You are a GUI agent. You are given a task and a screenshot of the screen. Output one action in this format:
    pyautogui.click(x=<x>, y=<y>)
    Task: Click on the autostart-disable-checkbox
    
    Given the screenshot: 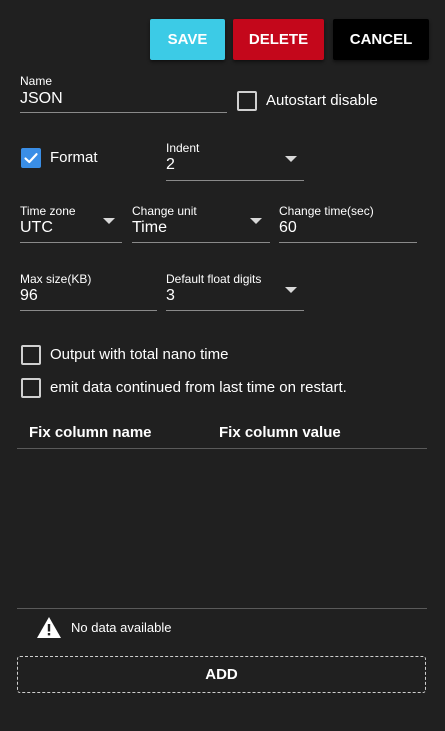 What is the action you would take?
    pyautogui.click(x=247, y=101)
    